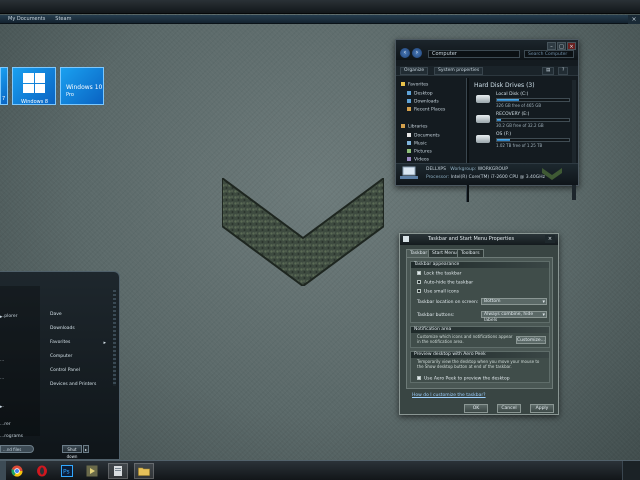 Image resolution: width=640 pixels, height=480 pixels. I want to click on tile-sublabel: Pro, so click(70, 95).